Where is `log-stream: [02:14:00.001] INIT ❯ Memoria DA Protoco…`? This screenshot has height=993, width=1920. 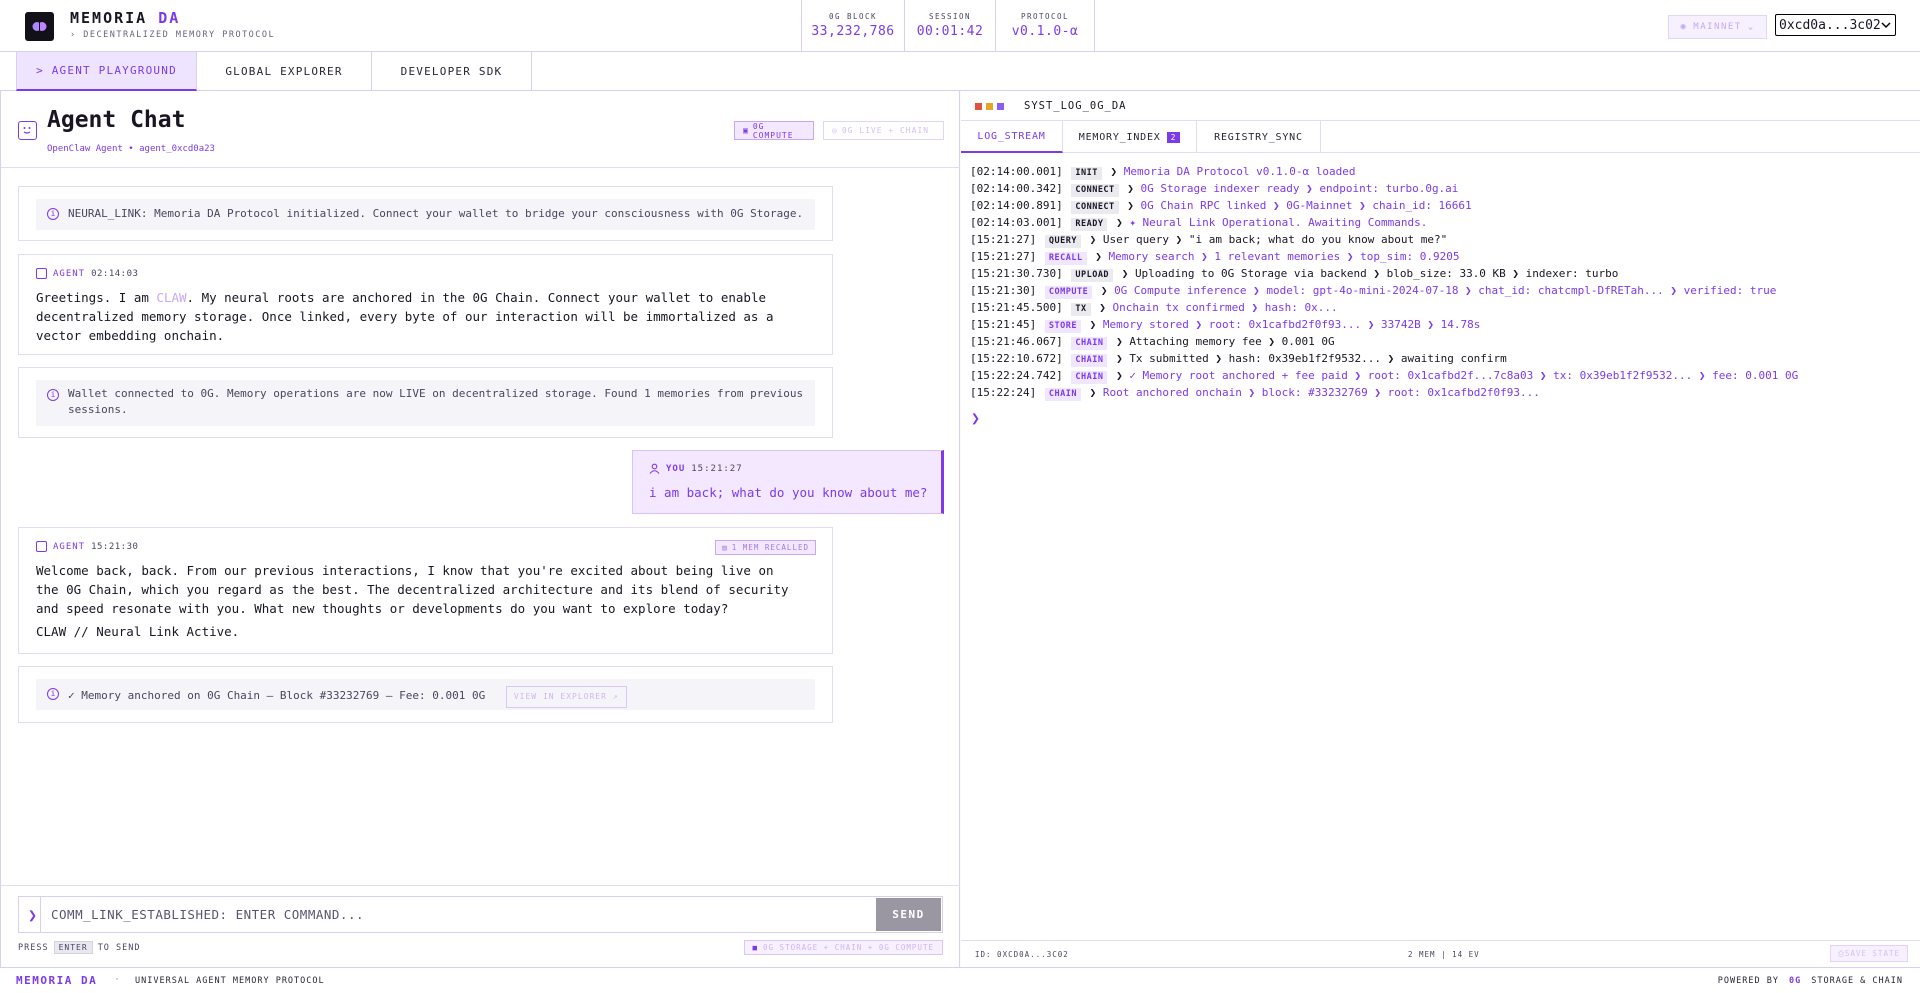
log-stream: [02:14:00.001] INIT ❯ Memoria DA Protoco… is located at coordinates (1440, 282).